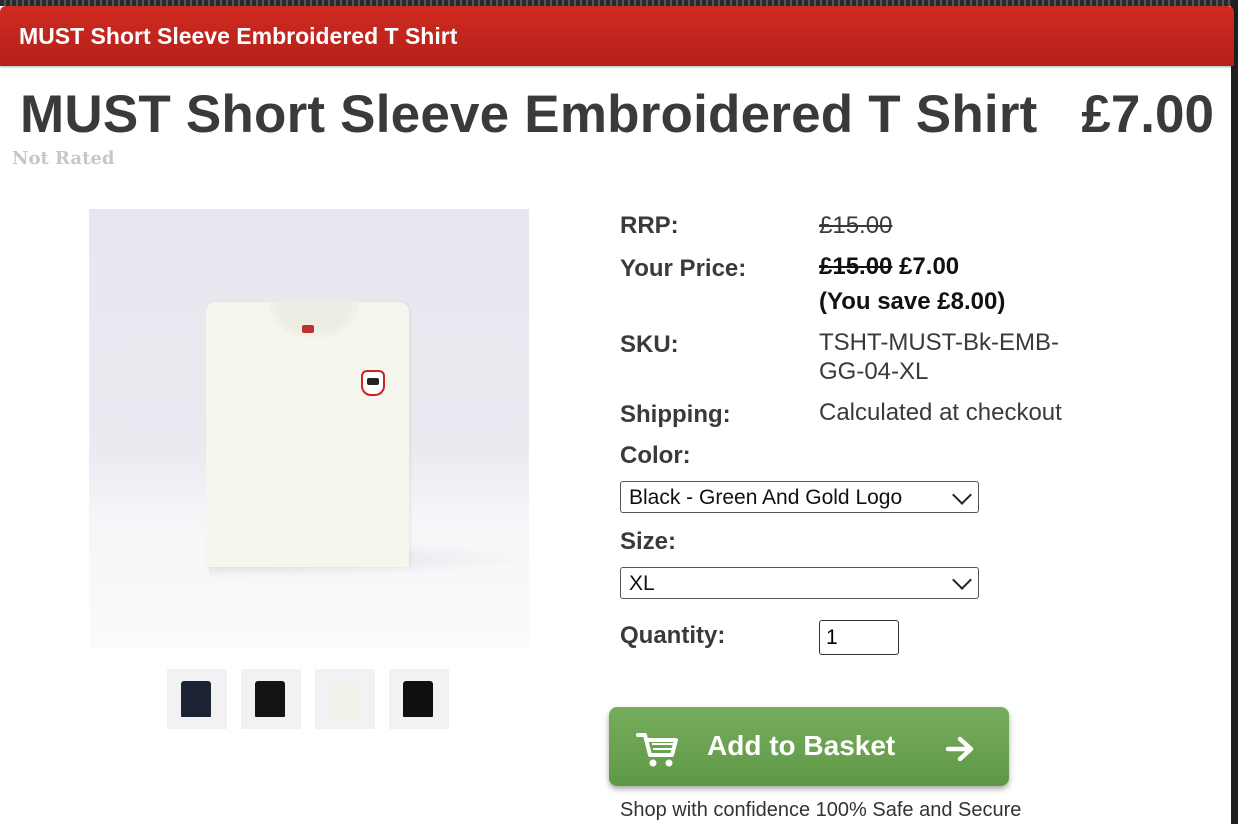 This screenshot has width=1238, height=824. I want to click on size-select: XL, so click(799, 583).